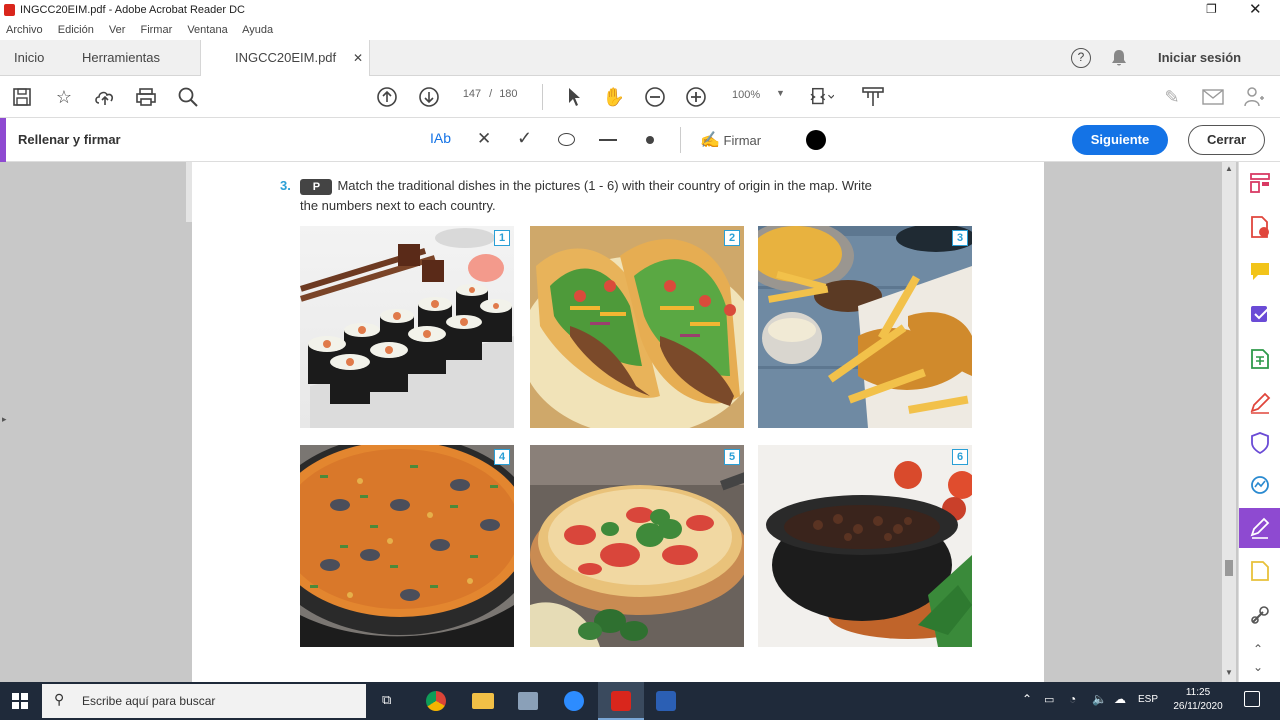 This screenshot has width=1280, height=720. What do you see at coordinates (1099, 699) in the screenshot?
I see `volume-icon: 🔈` at bounding box center [1099, 699].